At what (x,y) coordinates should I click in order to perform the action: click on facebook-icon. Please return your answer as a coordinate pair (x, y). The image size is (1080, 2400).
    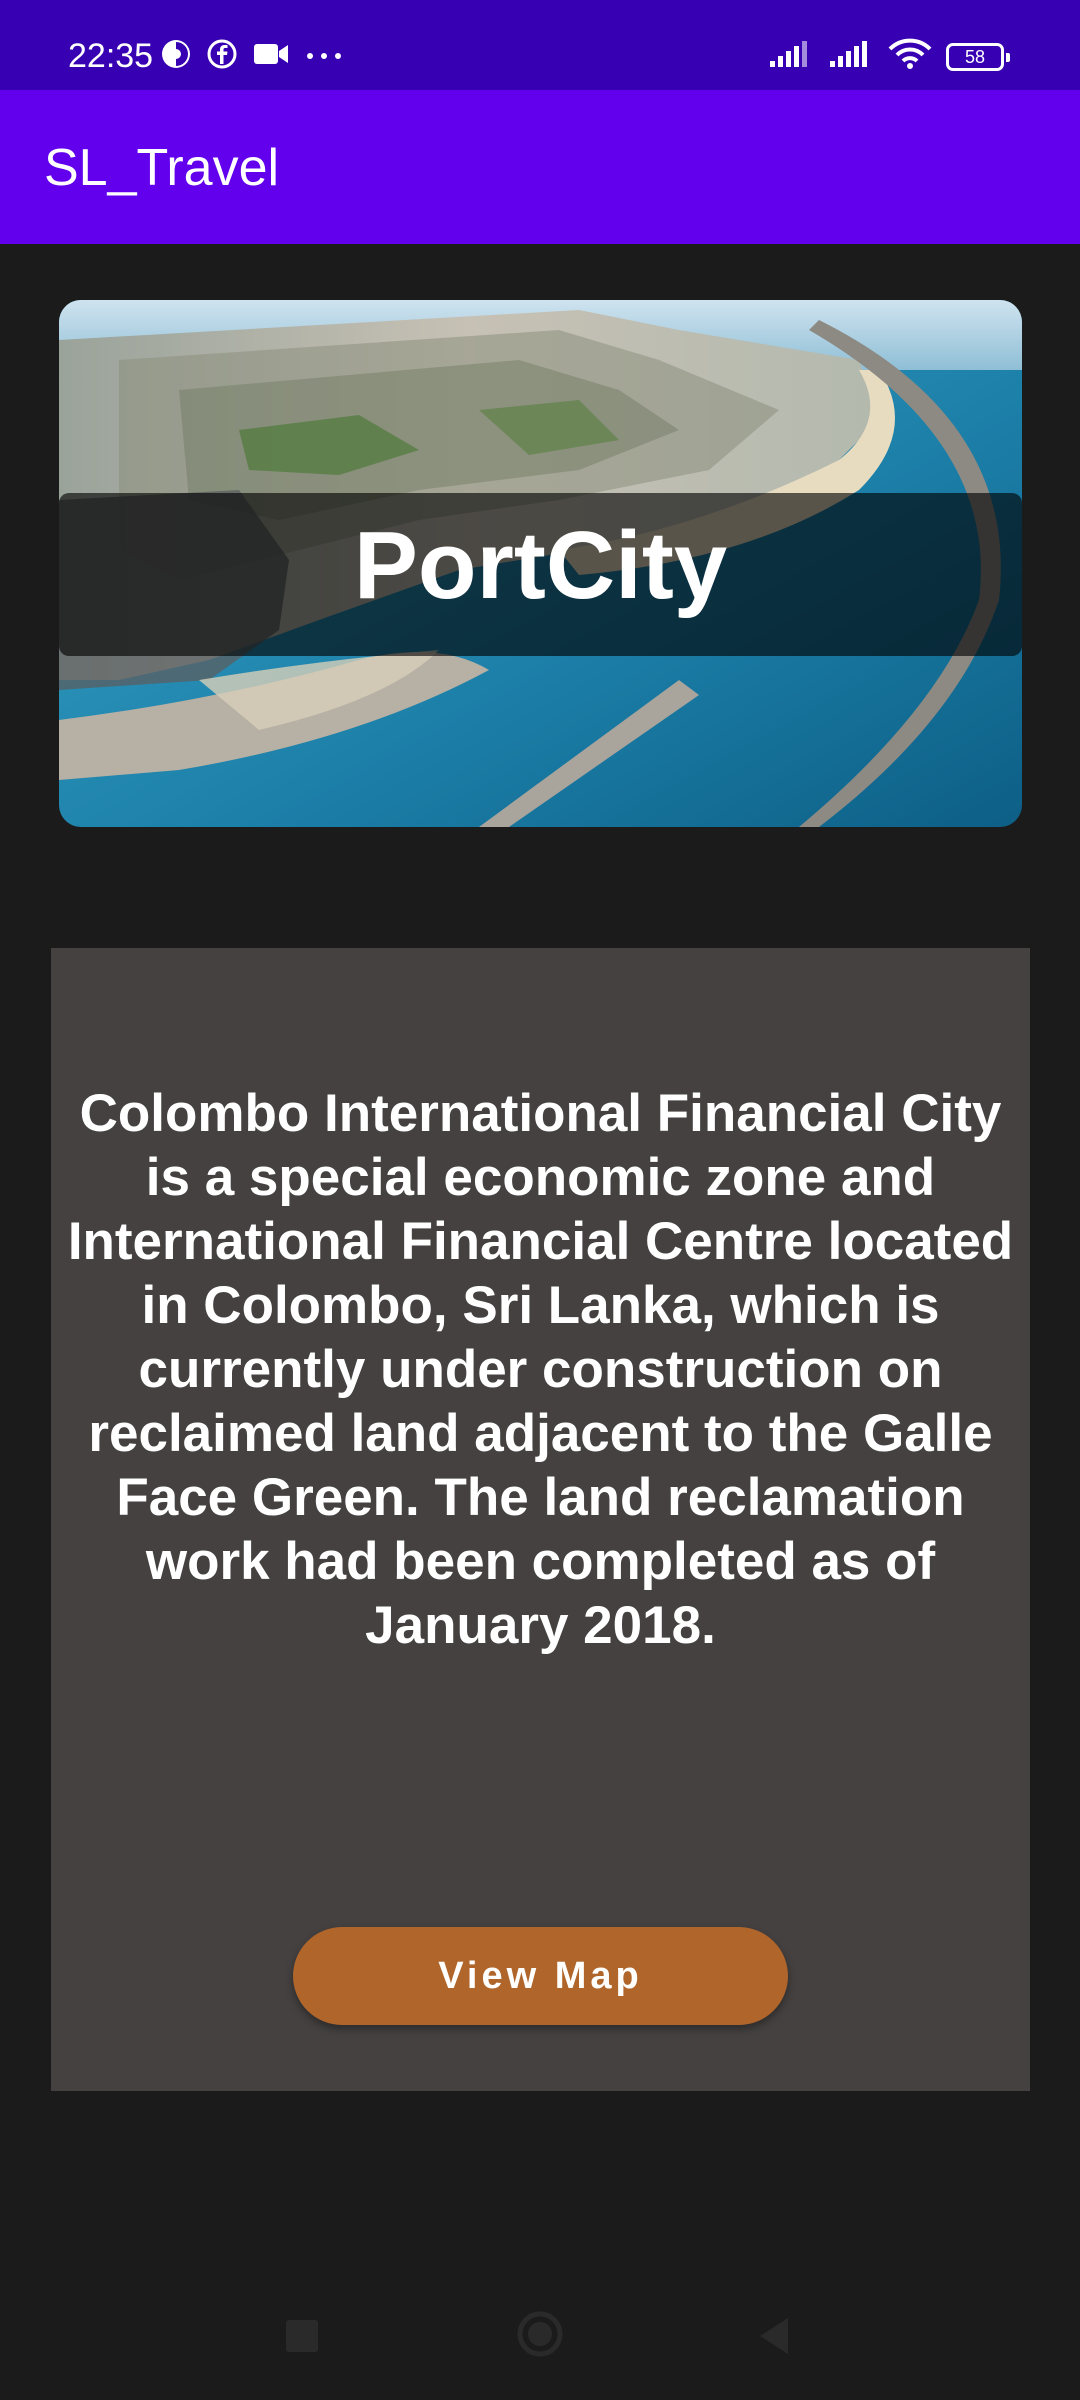
    Looking at the image, I should click on (222, 56).